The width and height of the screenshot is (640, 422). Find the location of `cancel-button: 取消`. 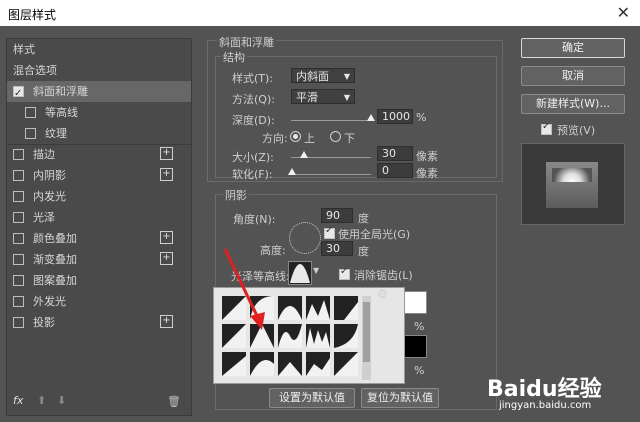

cancel-button: 取消 is located at coordinates (573, 76).